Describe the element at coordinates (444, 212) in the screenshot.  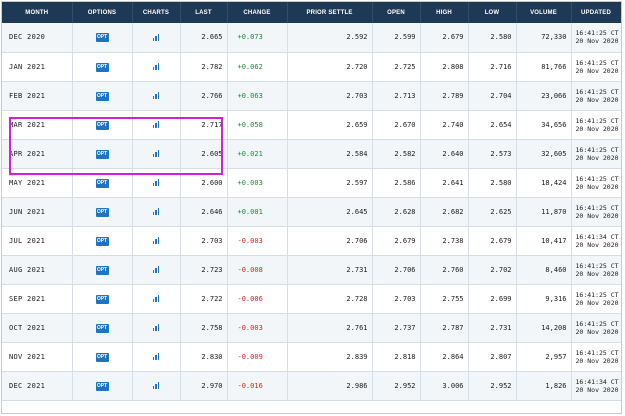
I see `high-cell: 2.682` at that location.